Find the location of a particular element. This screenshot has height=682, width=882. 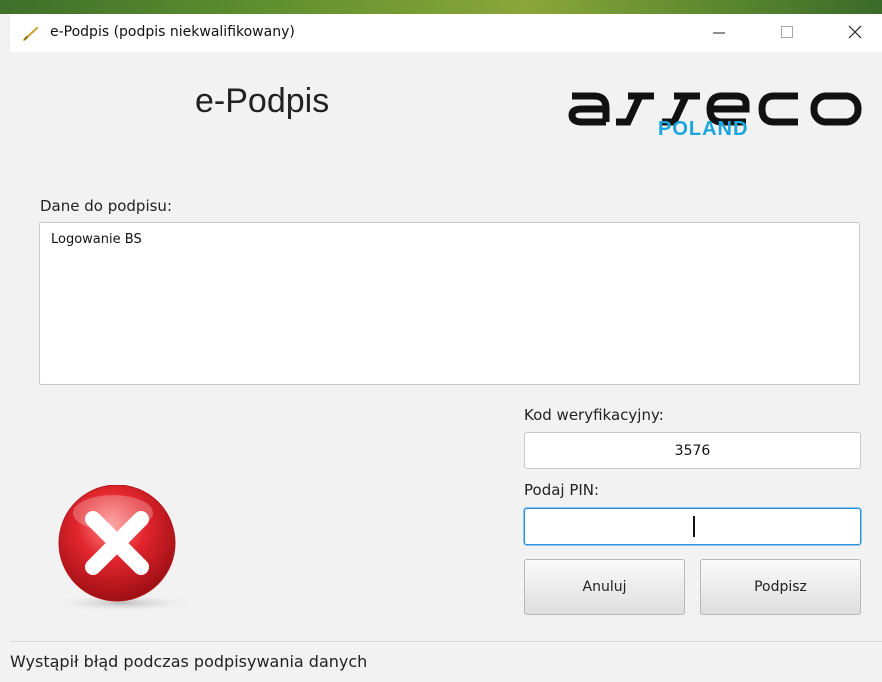

cancel-button: Anuluj is located at coordinates (604, 587).